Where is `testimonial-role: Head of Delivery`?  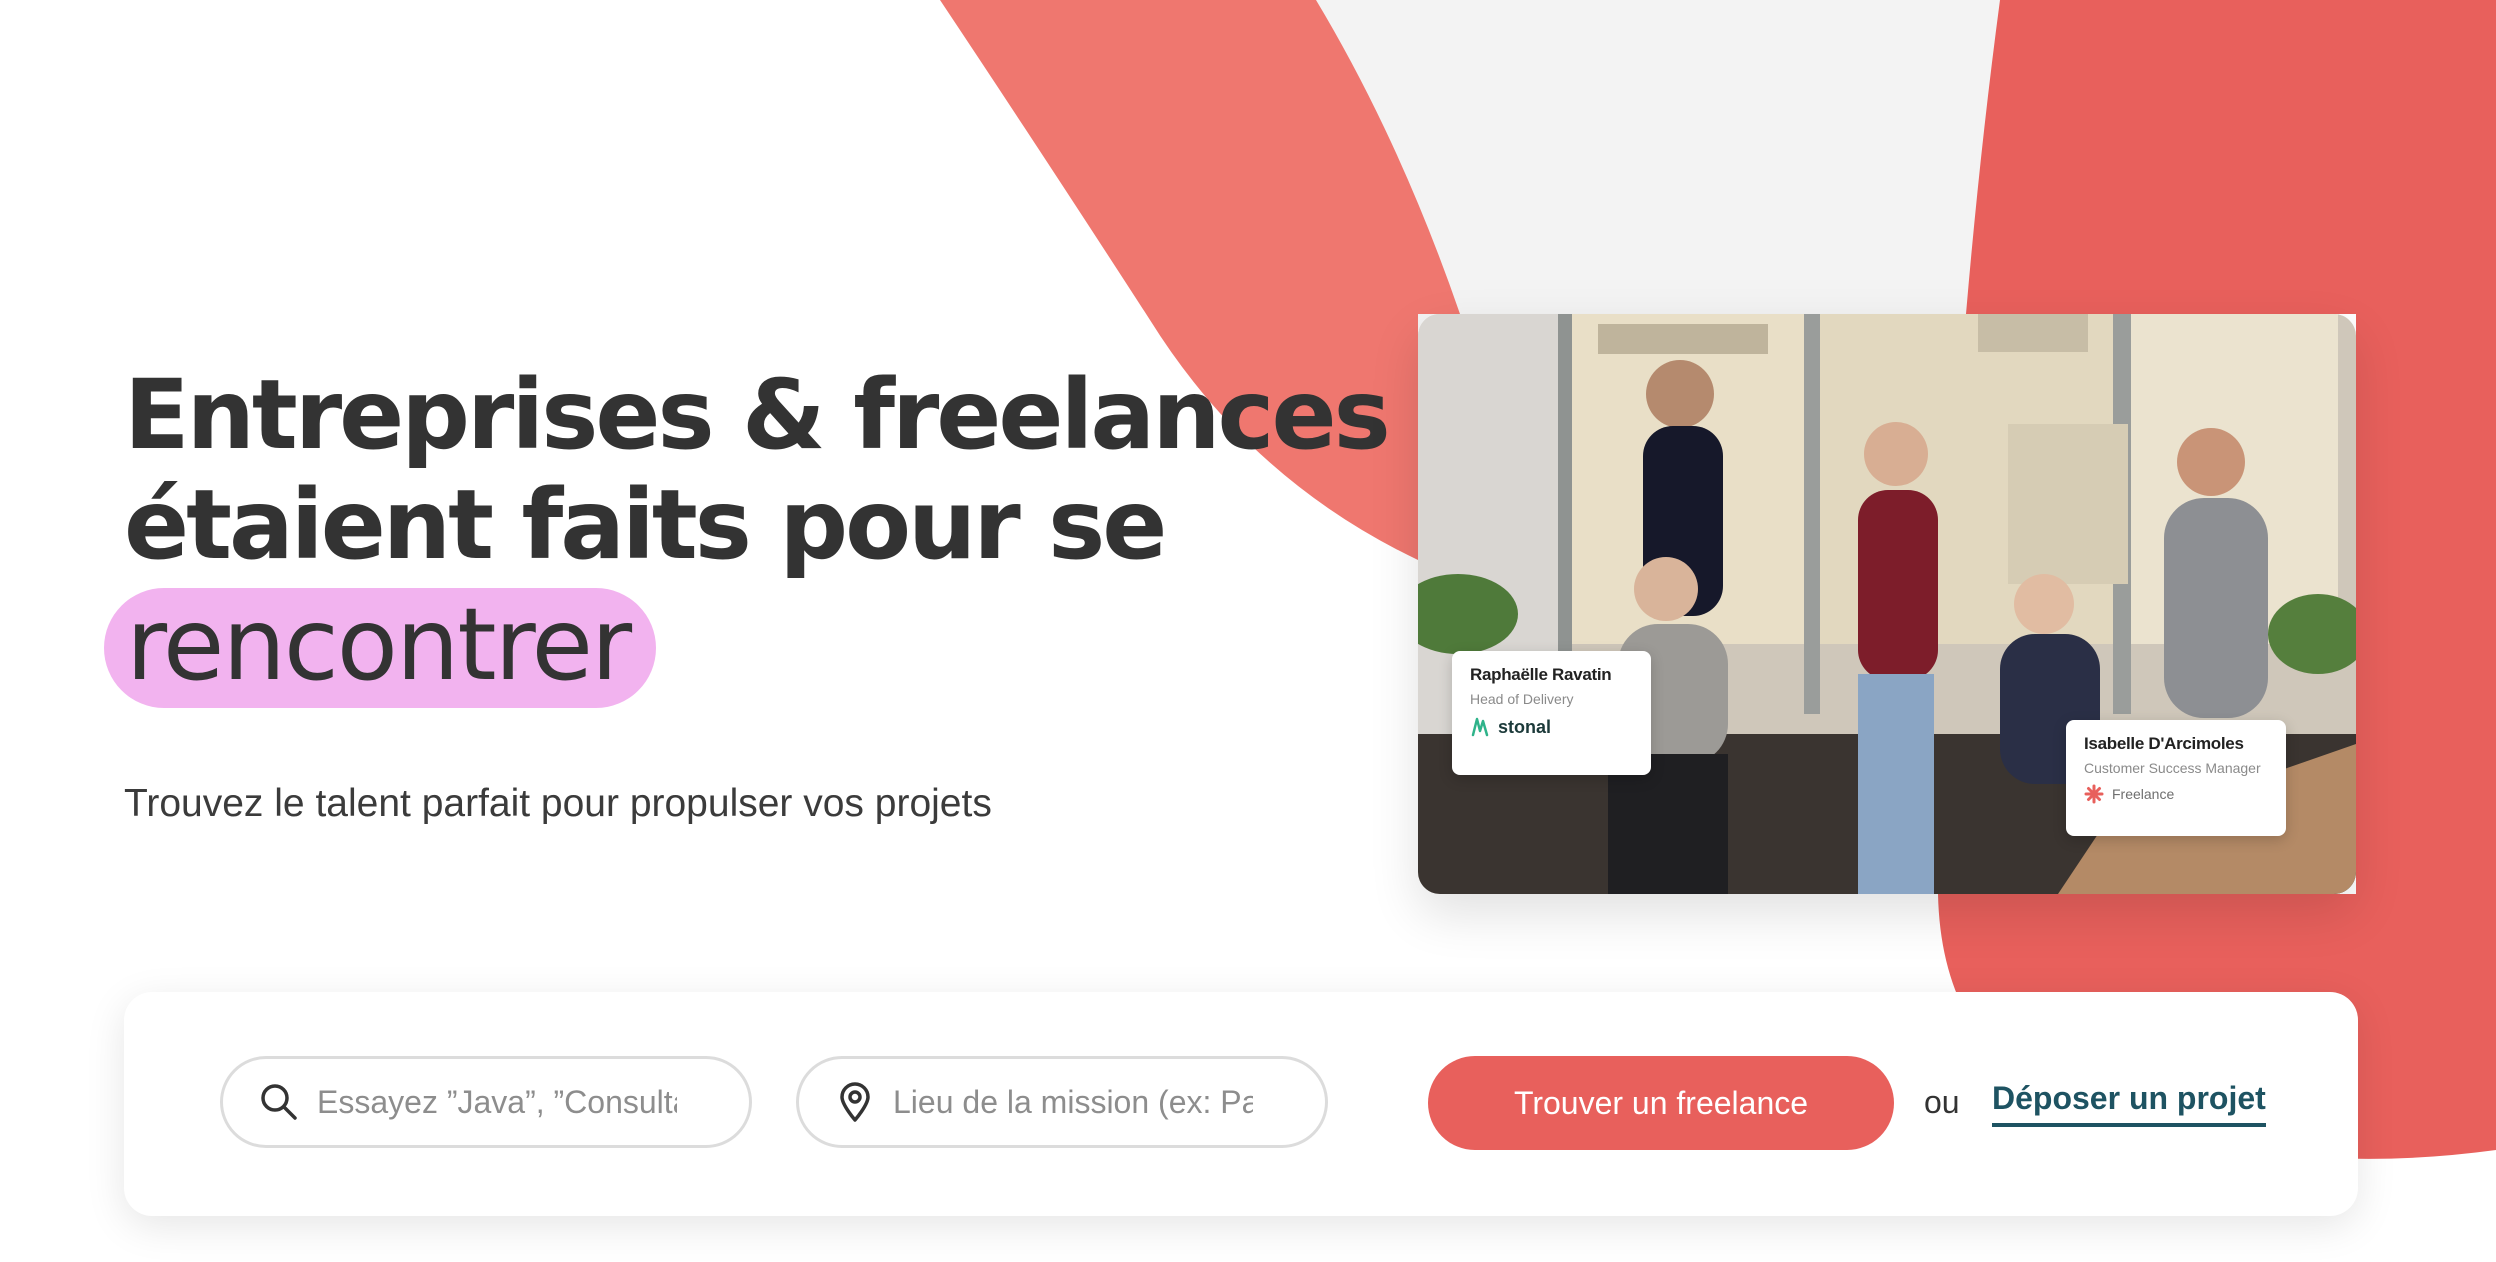
testimonial-role: Head of Delivery is located at coordinates (1522, 699).